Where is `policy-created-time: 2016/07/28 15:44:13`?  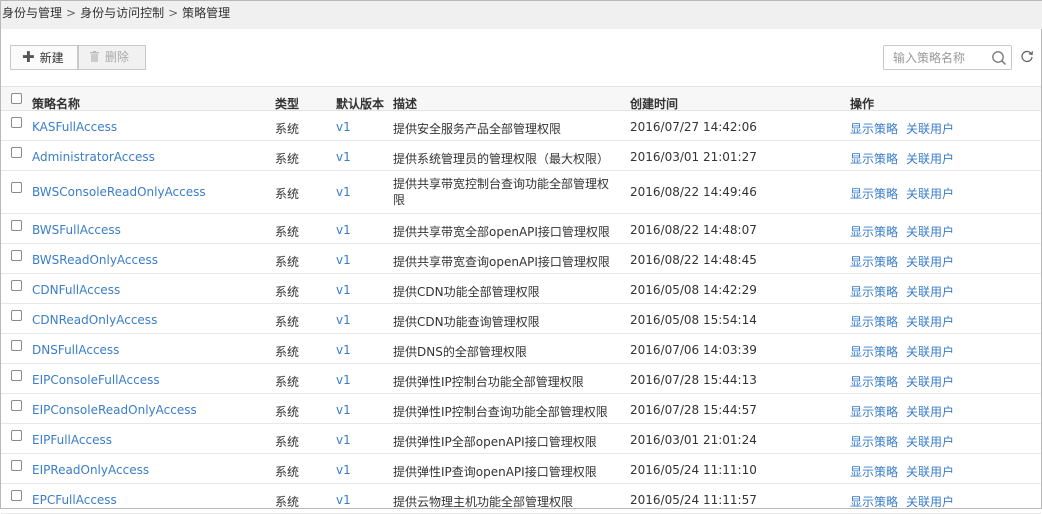 policy-created-time: 2016/07/28 15:44:13 is located at coordinates (693, 380).